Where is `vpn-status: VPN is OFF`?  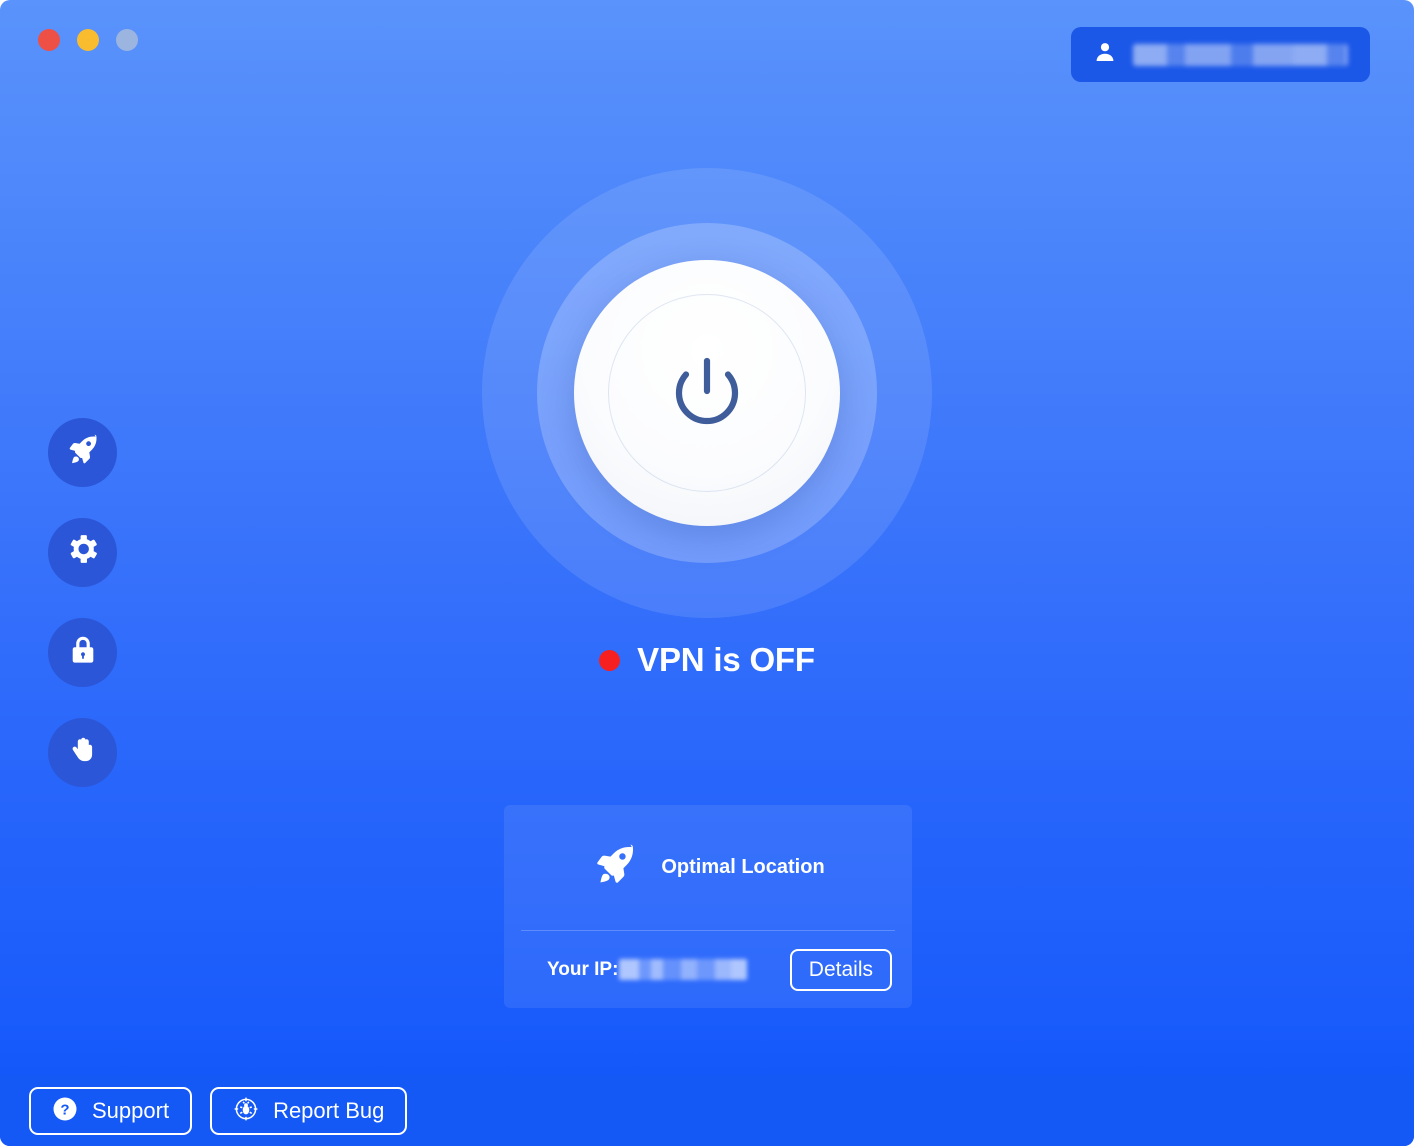
vpn-status: VPN is OFF is located at coordinates (707, 660).